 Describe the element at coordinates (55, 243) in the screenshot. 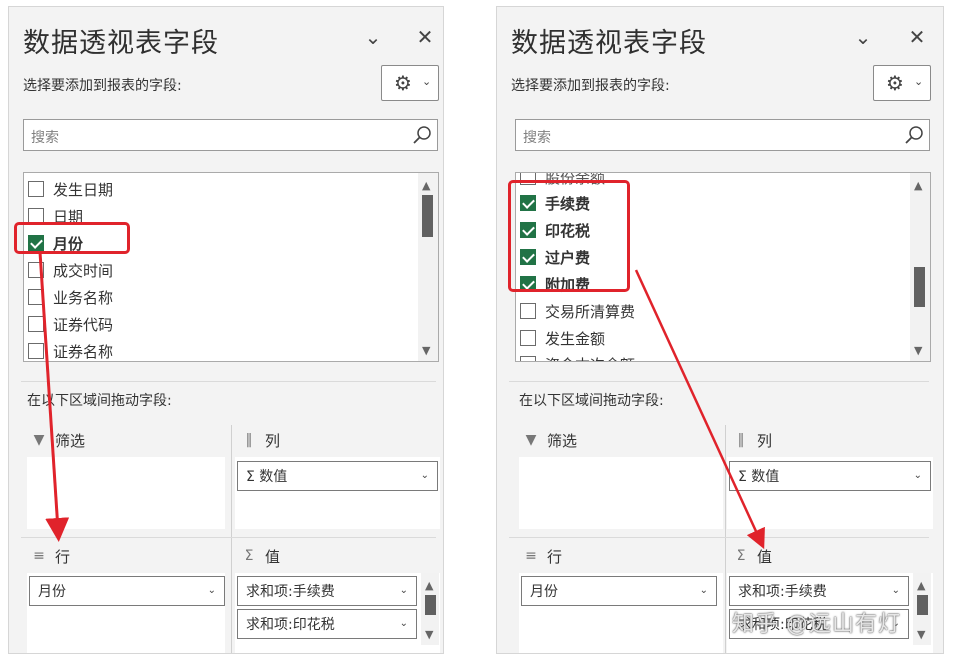

I see `field-item: 月份` at that location.